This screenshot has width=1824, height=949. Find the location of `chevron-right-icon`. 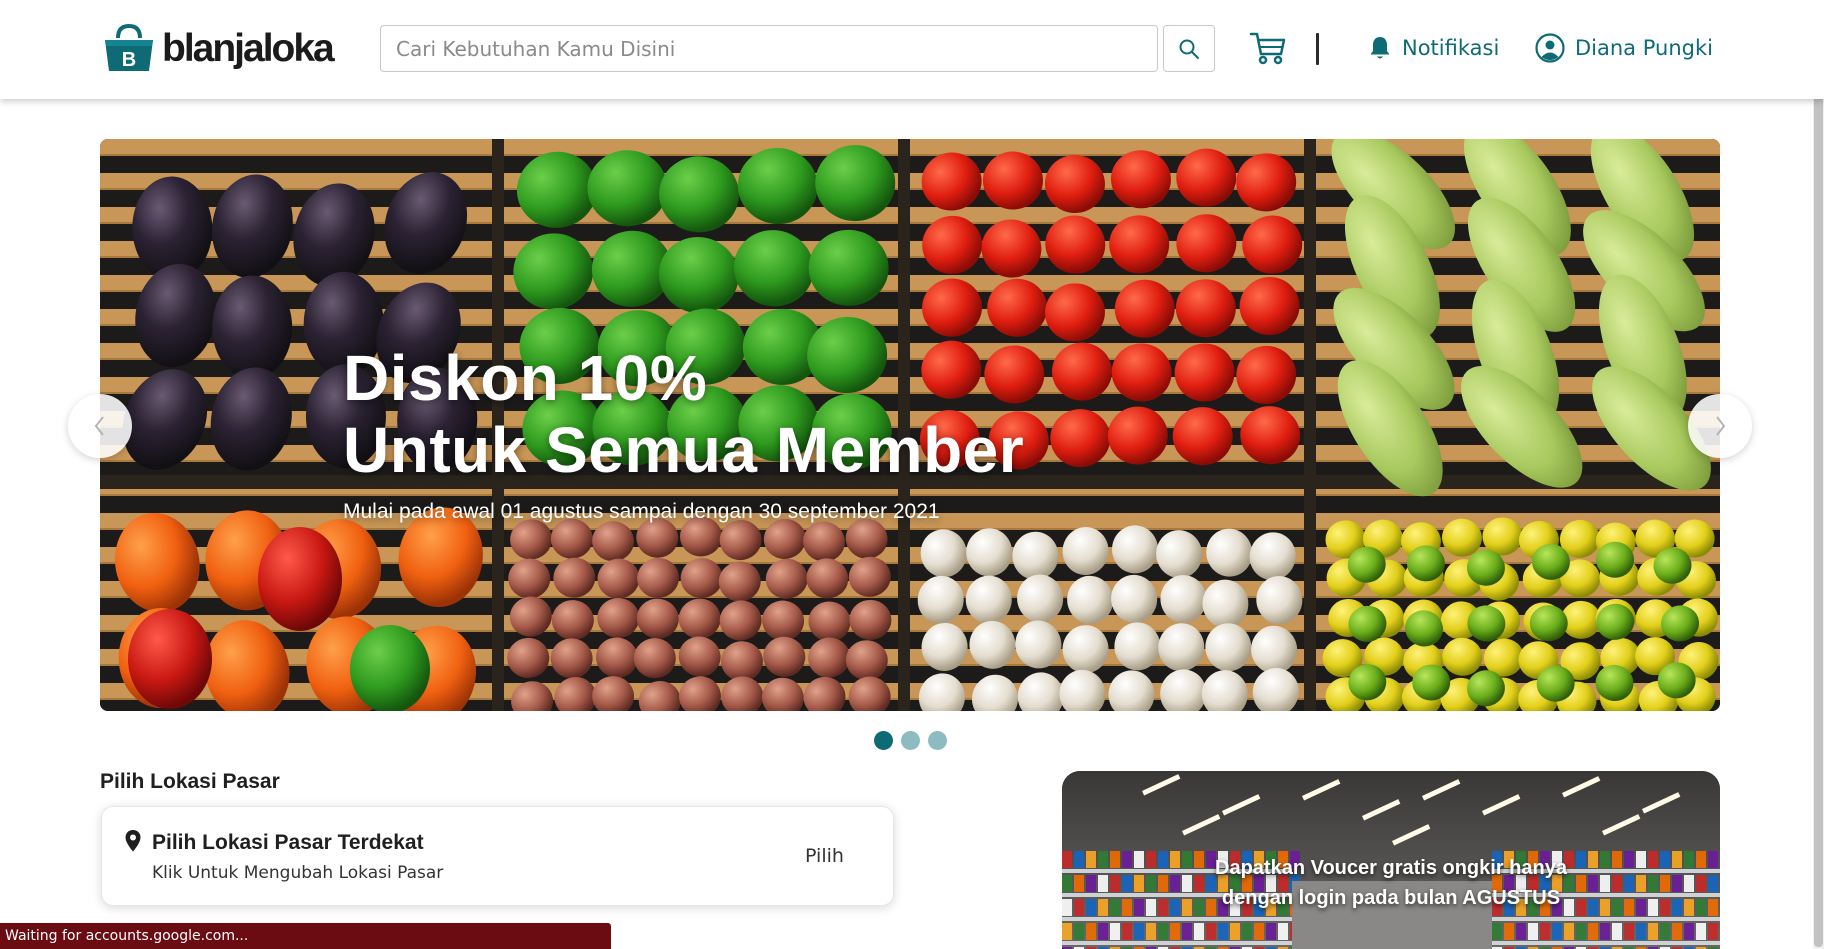

chevron-right-icon is located at coordinates (1721, 426).